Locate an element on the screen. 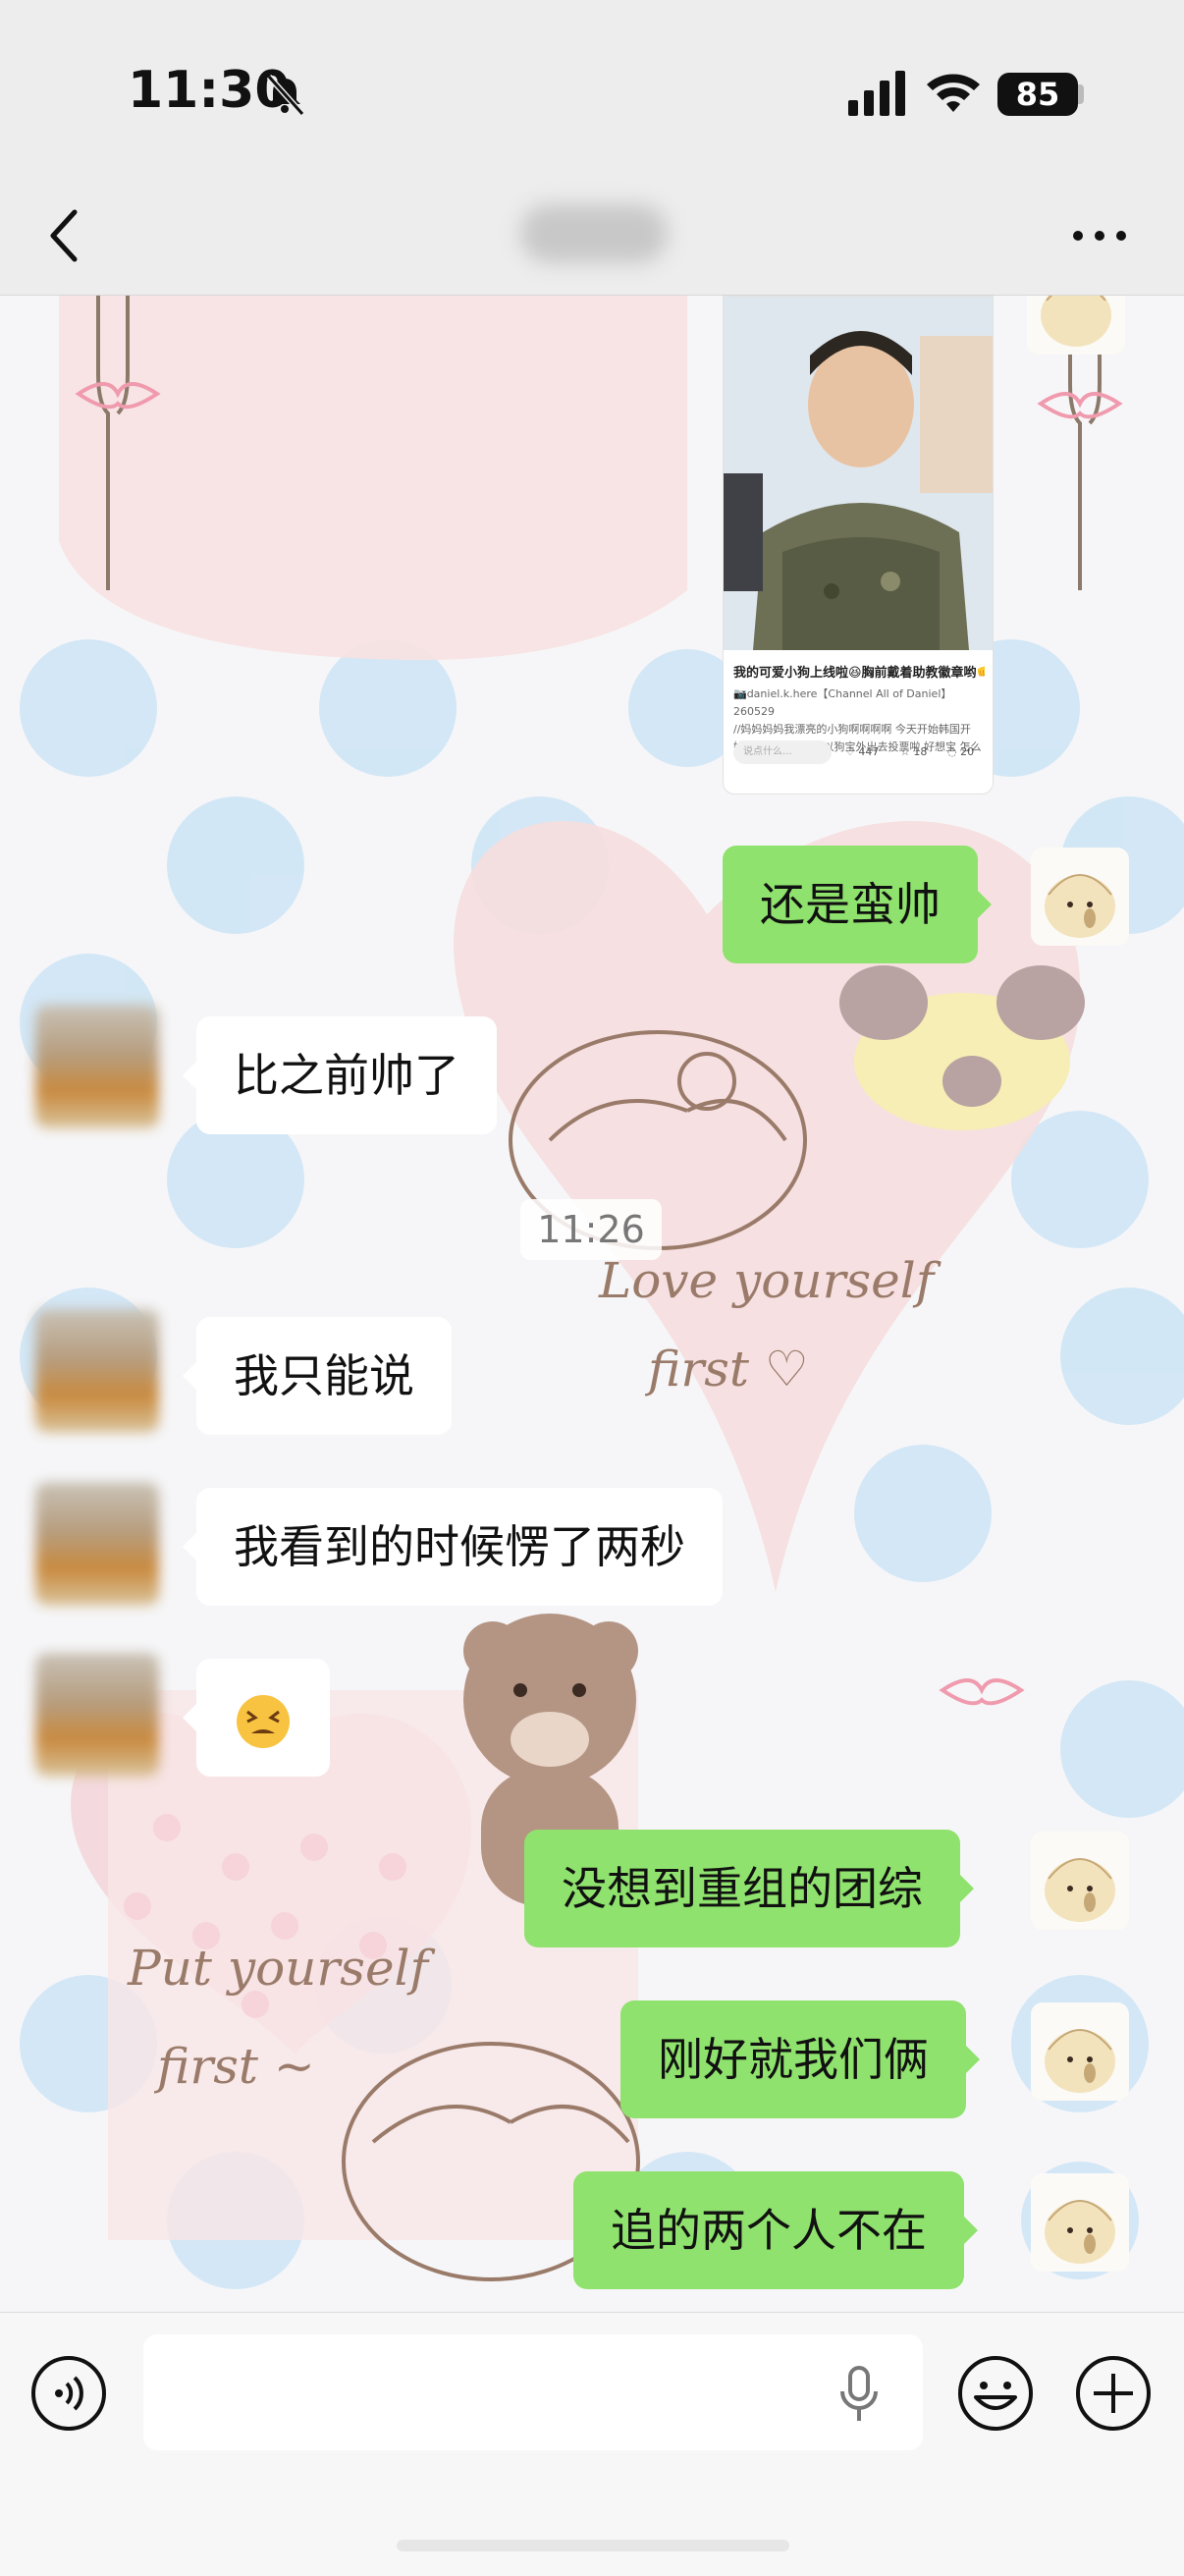  comment-icon: ◌ is located at coordinates (952, 752).